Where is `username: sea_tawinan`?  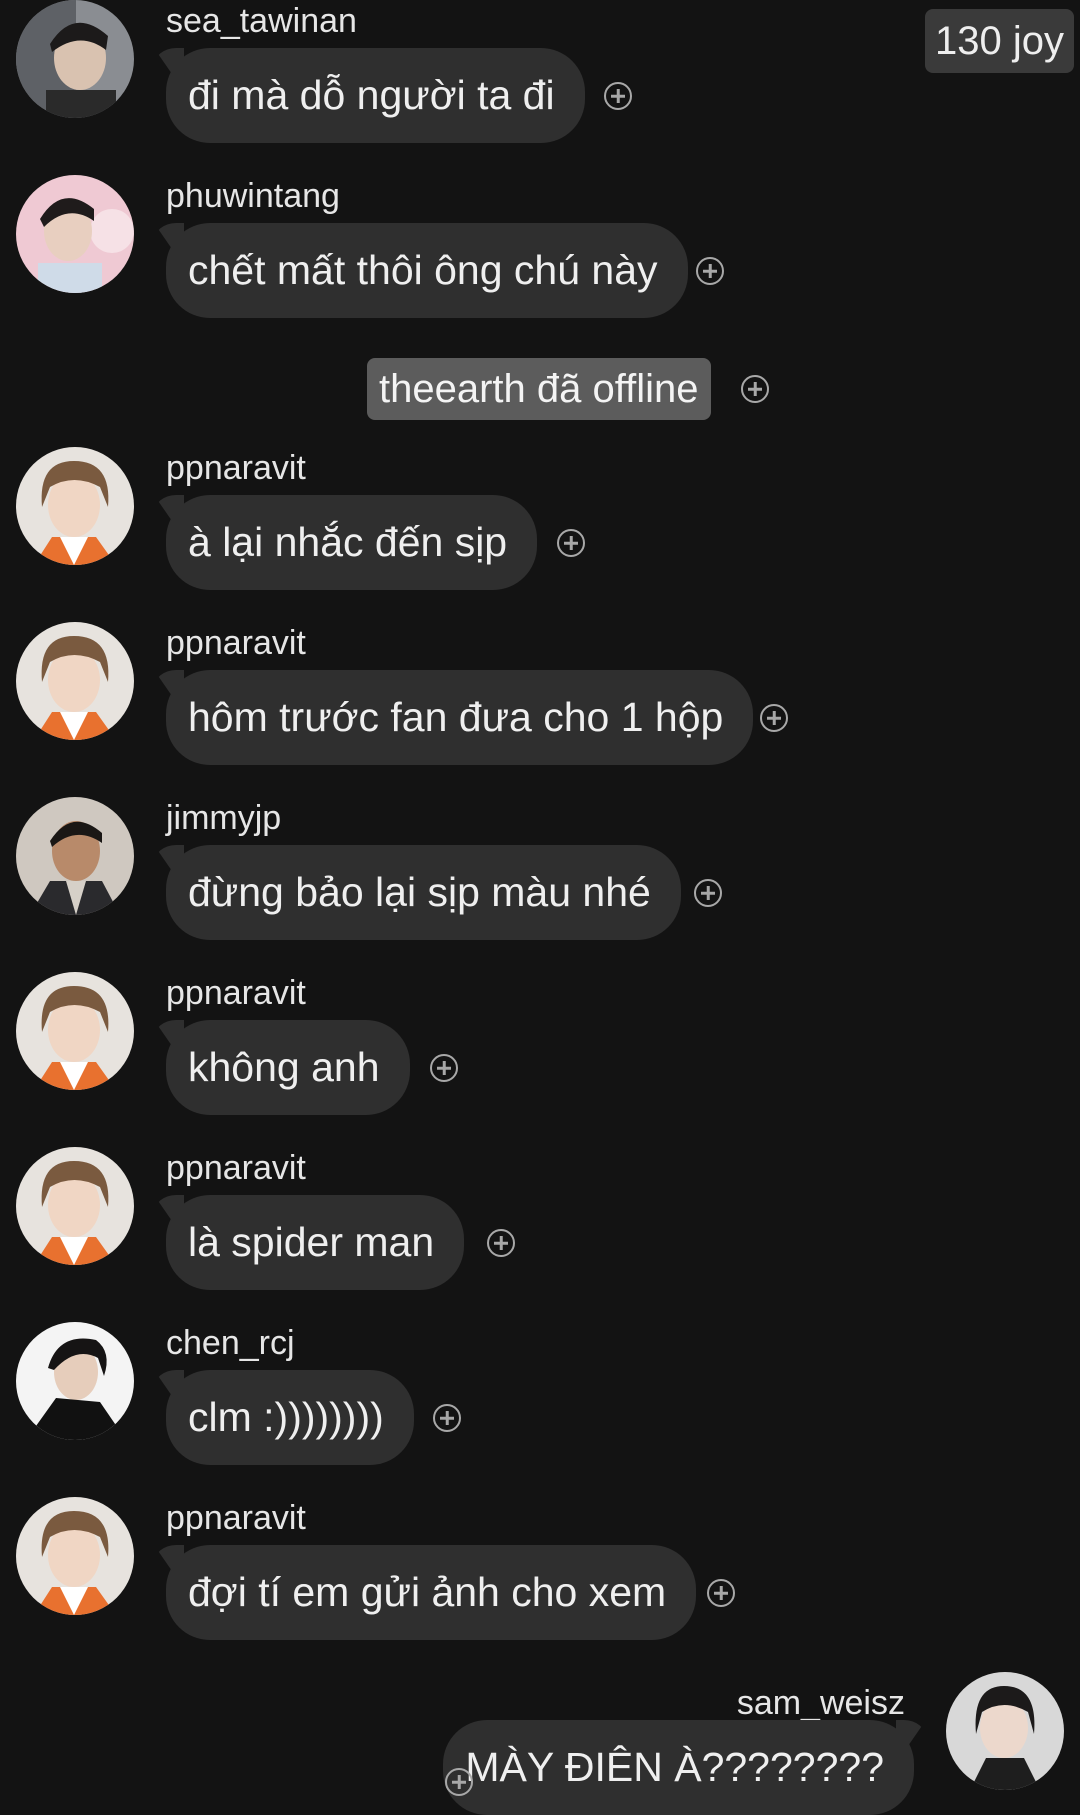
username: sea_tawinan is located at coordinates (261, 21).